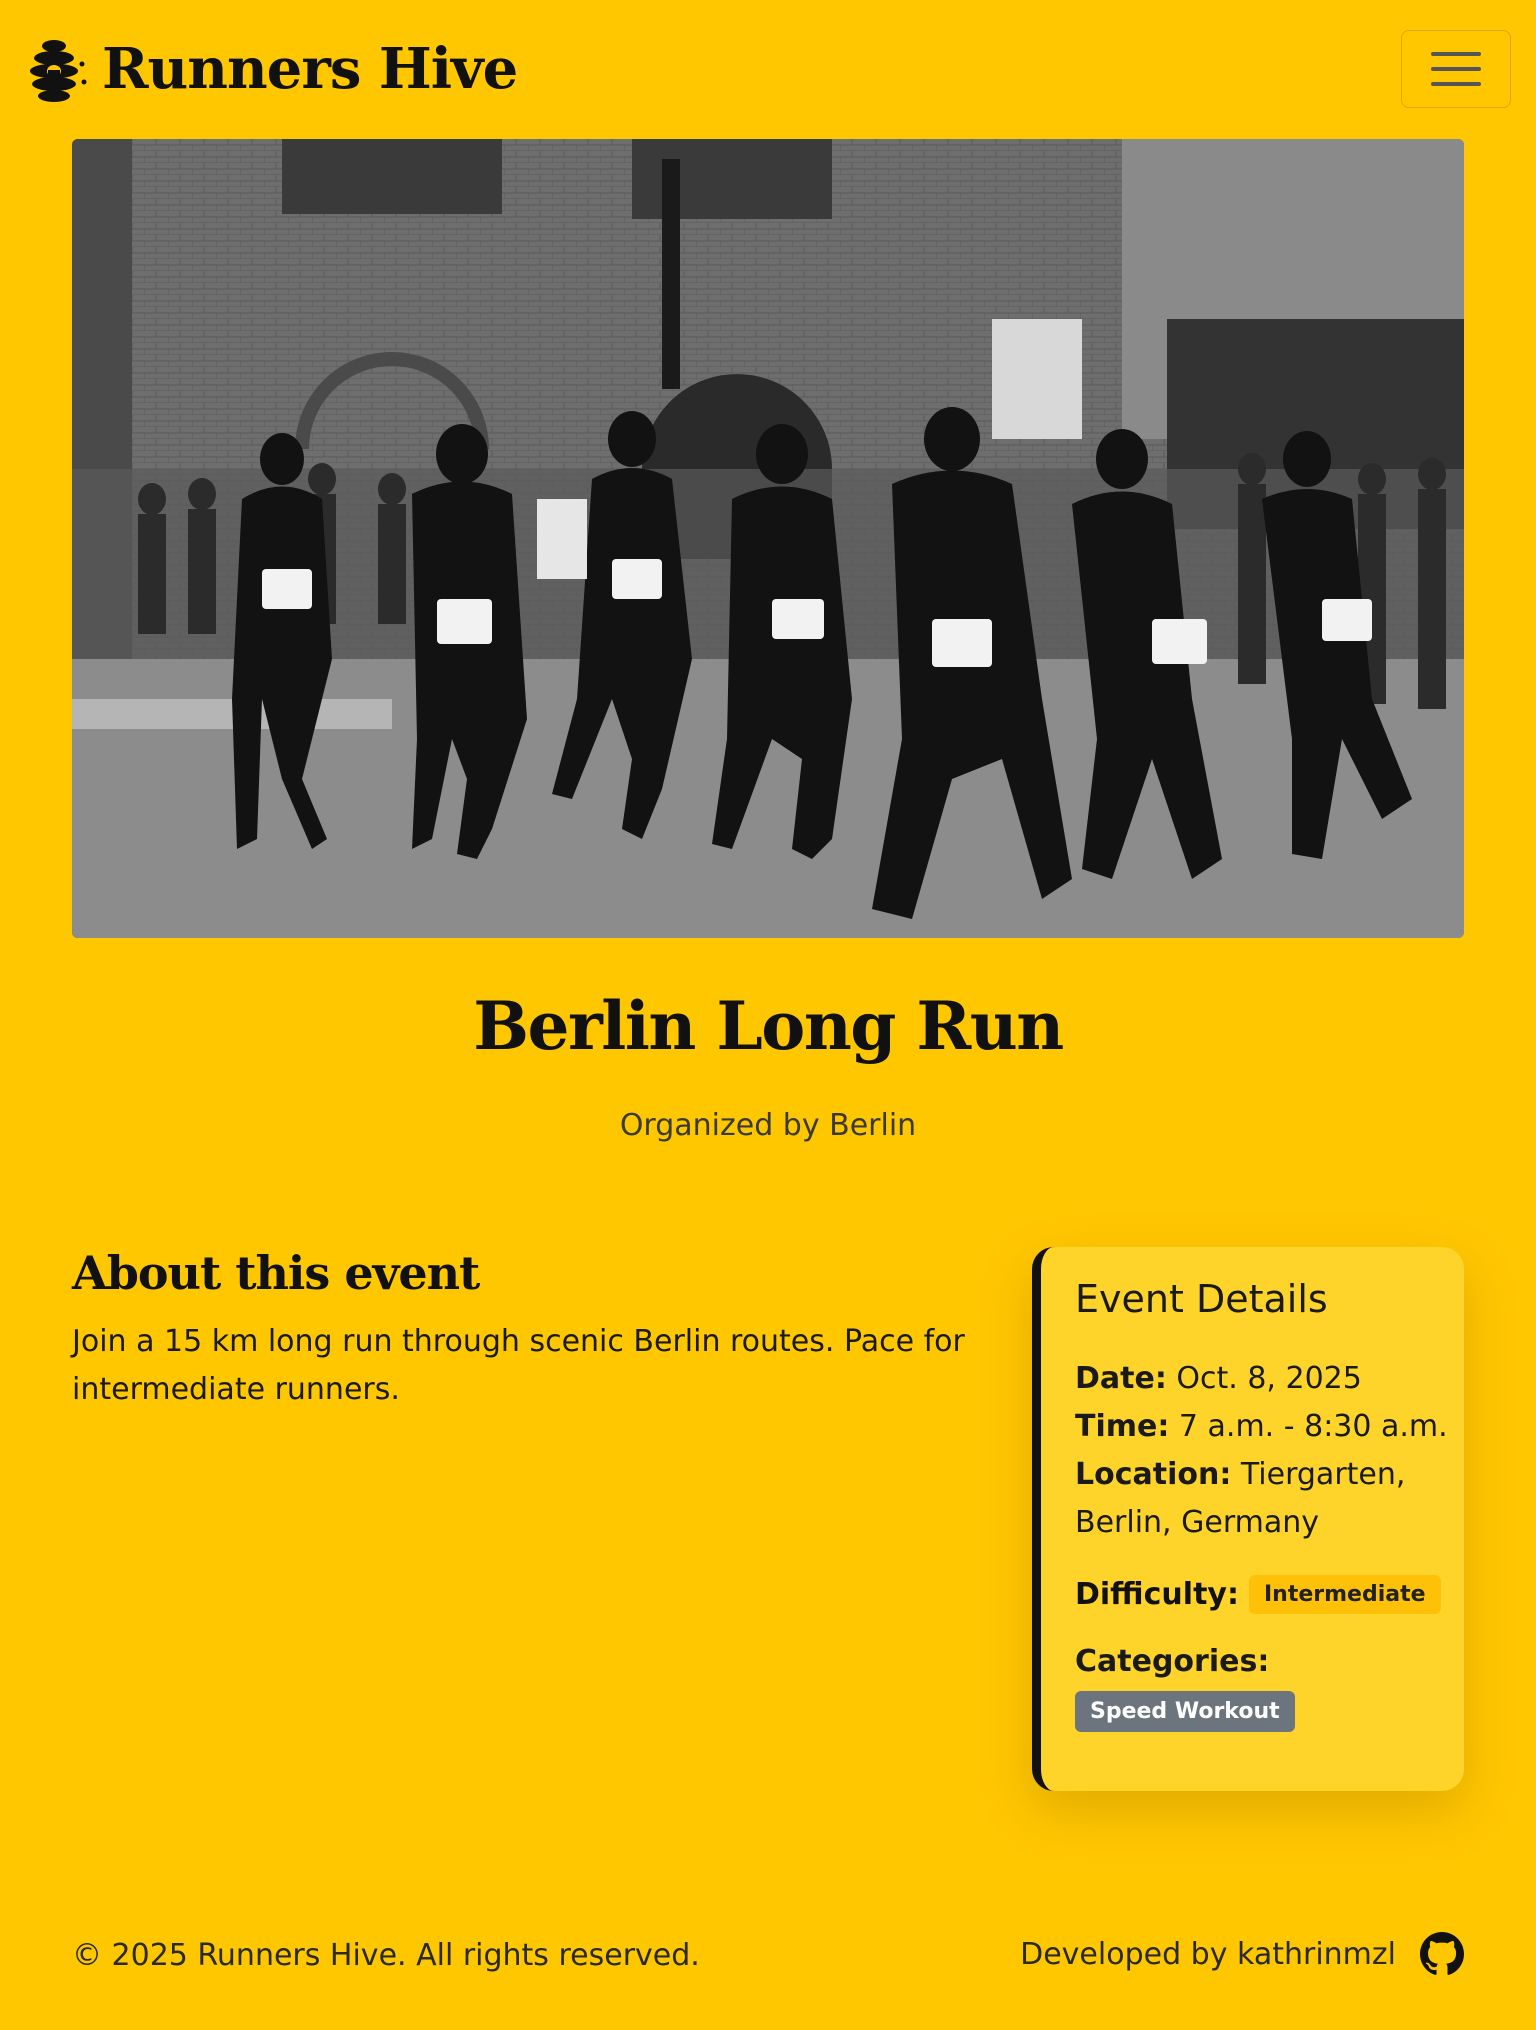 The height and width of the screenshot is (2030, 1536). Describe the element at coordinates (1157, 1594) in the screenshot. I see `difficulty-label: Difficulty:` at that location.